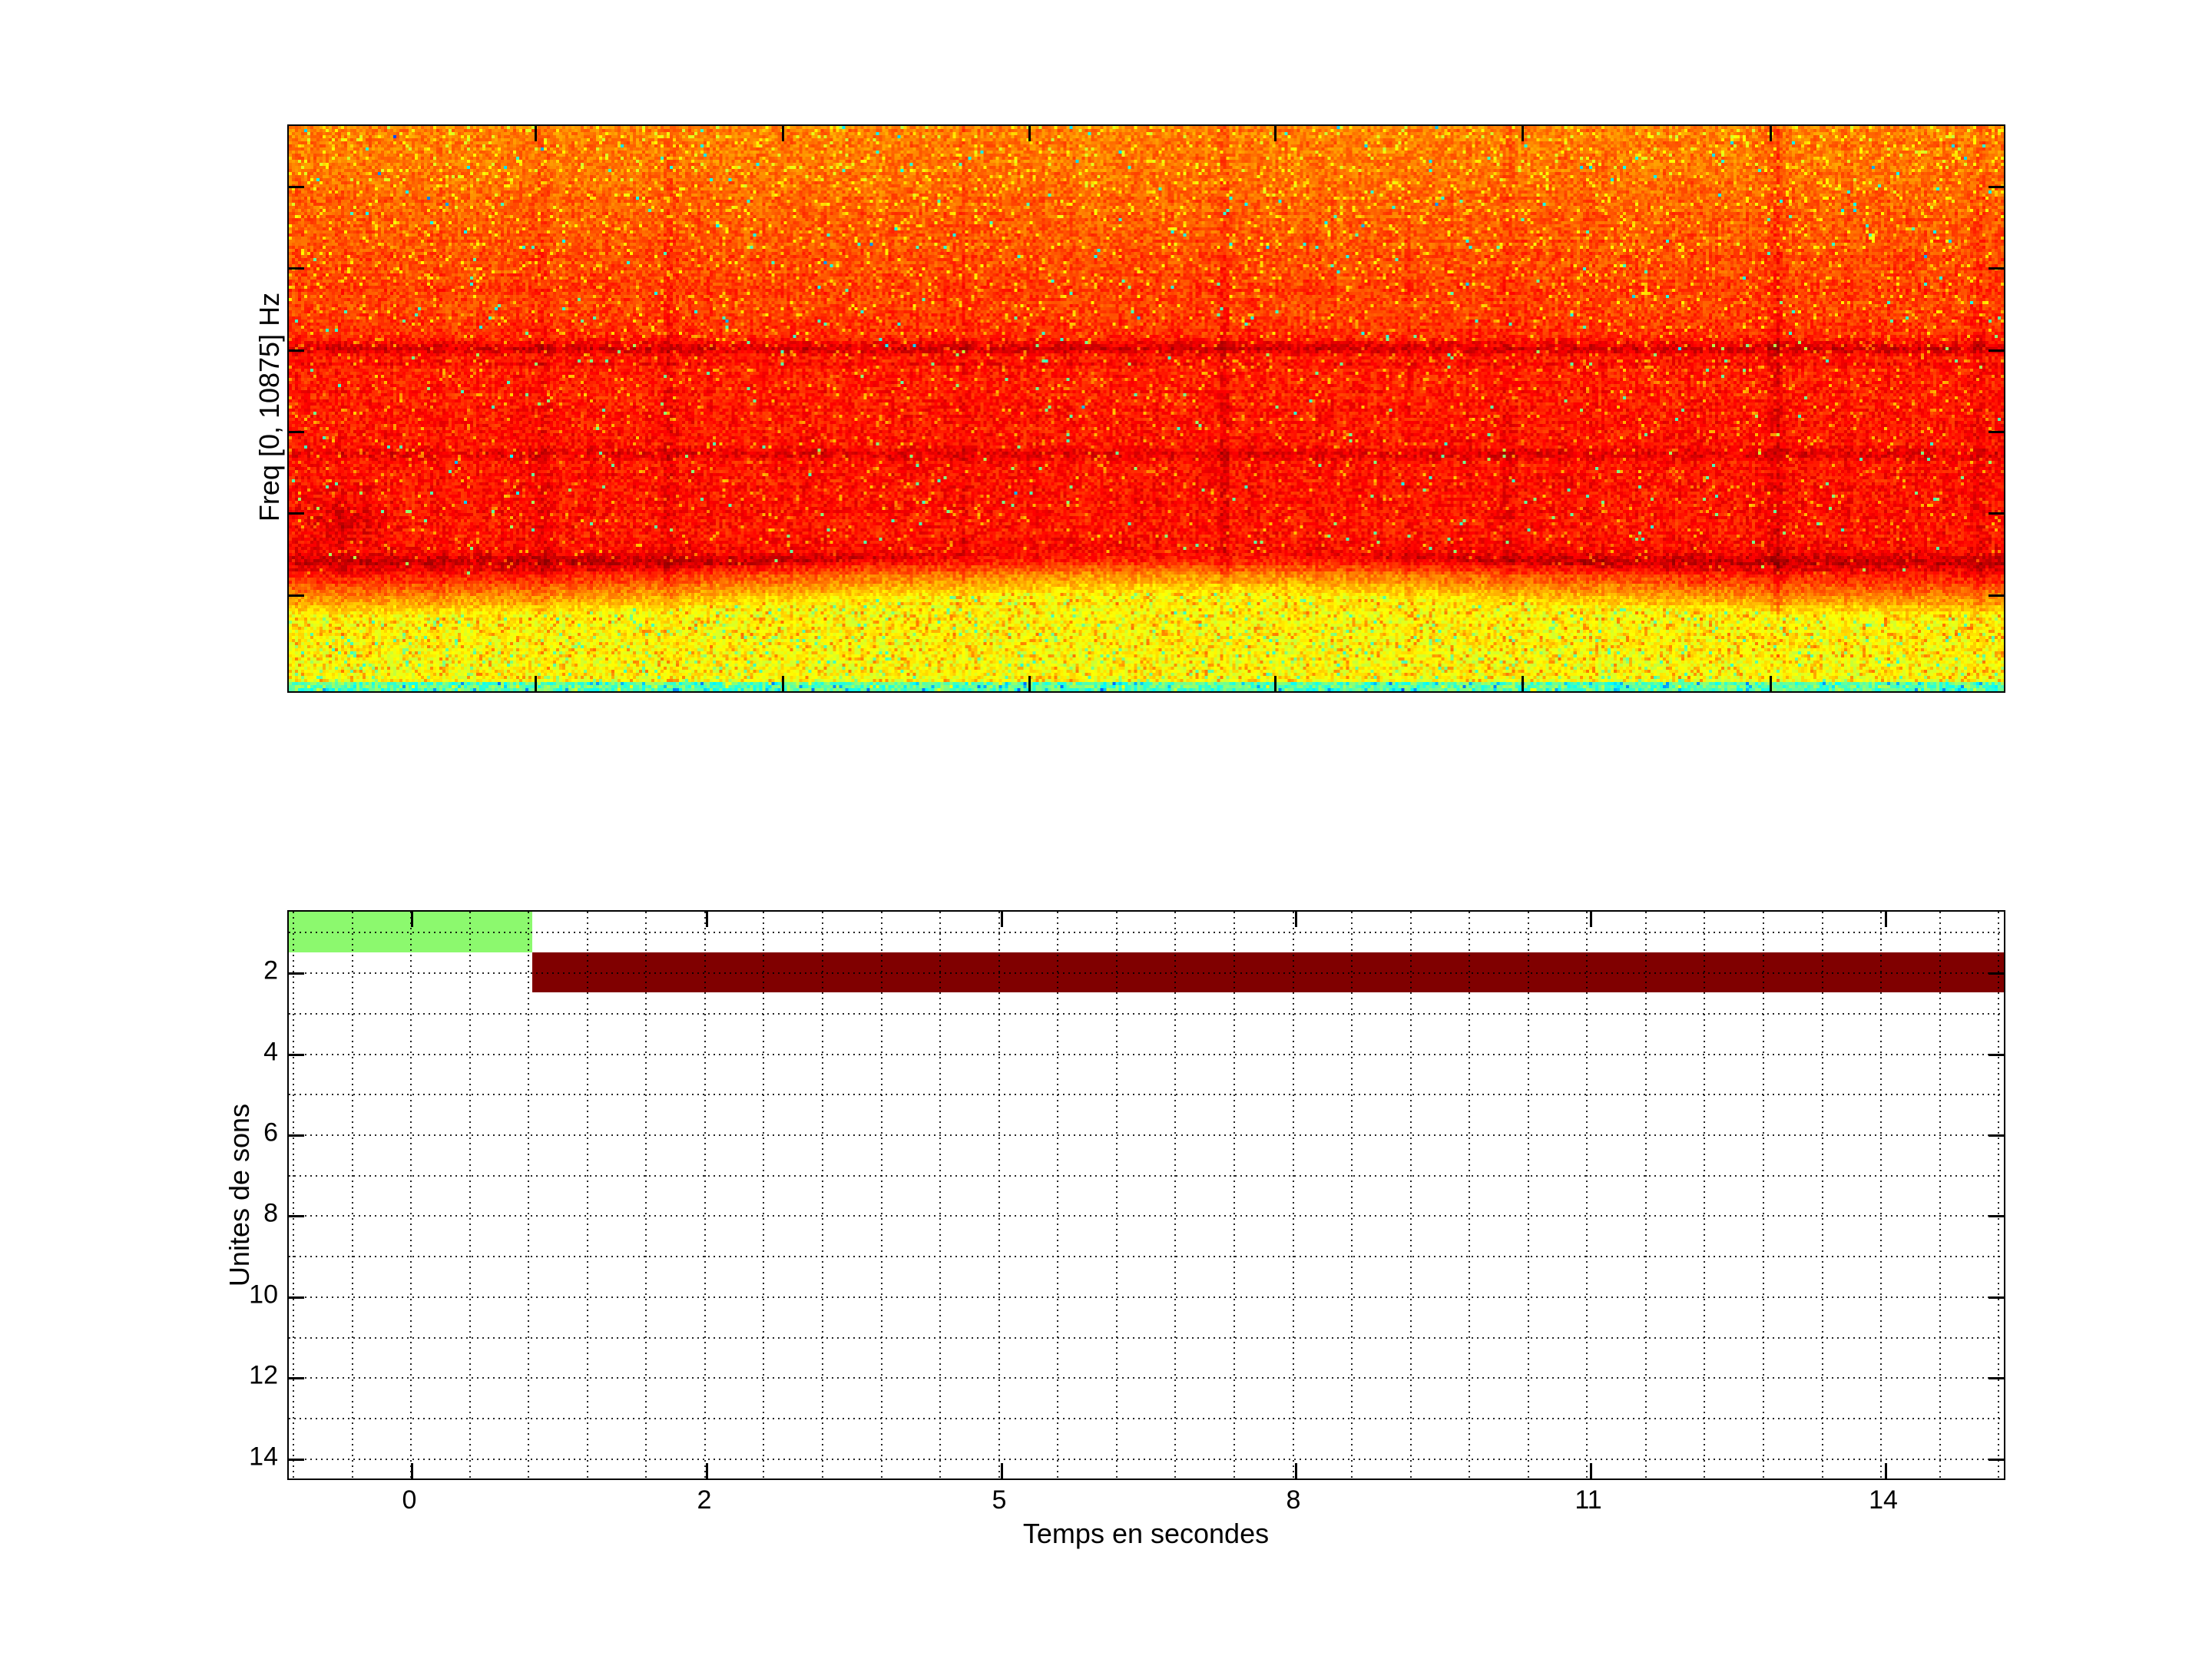 This screenshot has width=2212, height=1659. I want to click on x-tick-label: 5, so click(1000, 1500).